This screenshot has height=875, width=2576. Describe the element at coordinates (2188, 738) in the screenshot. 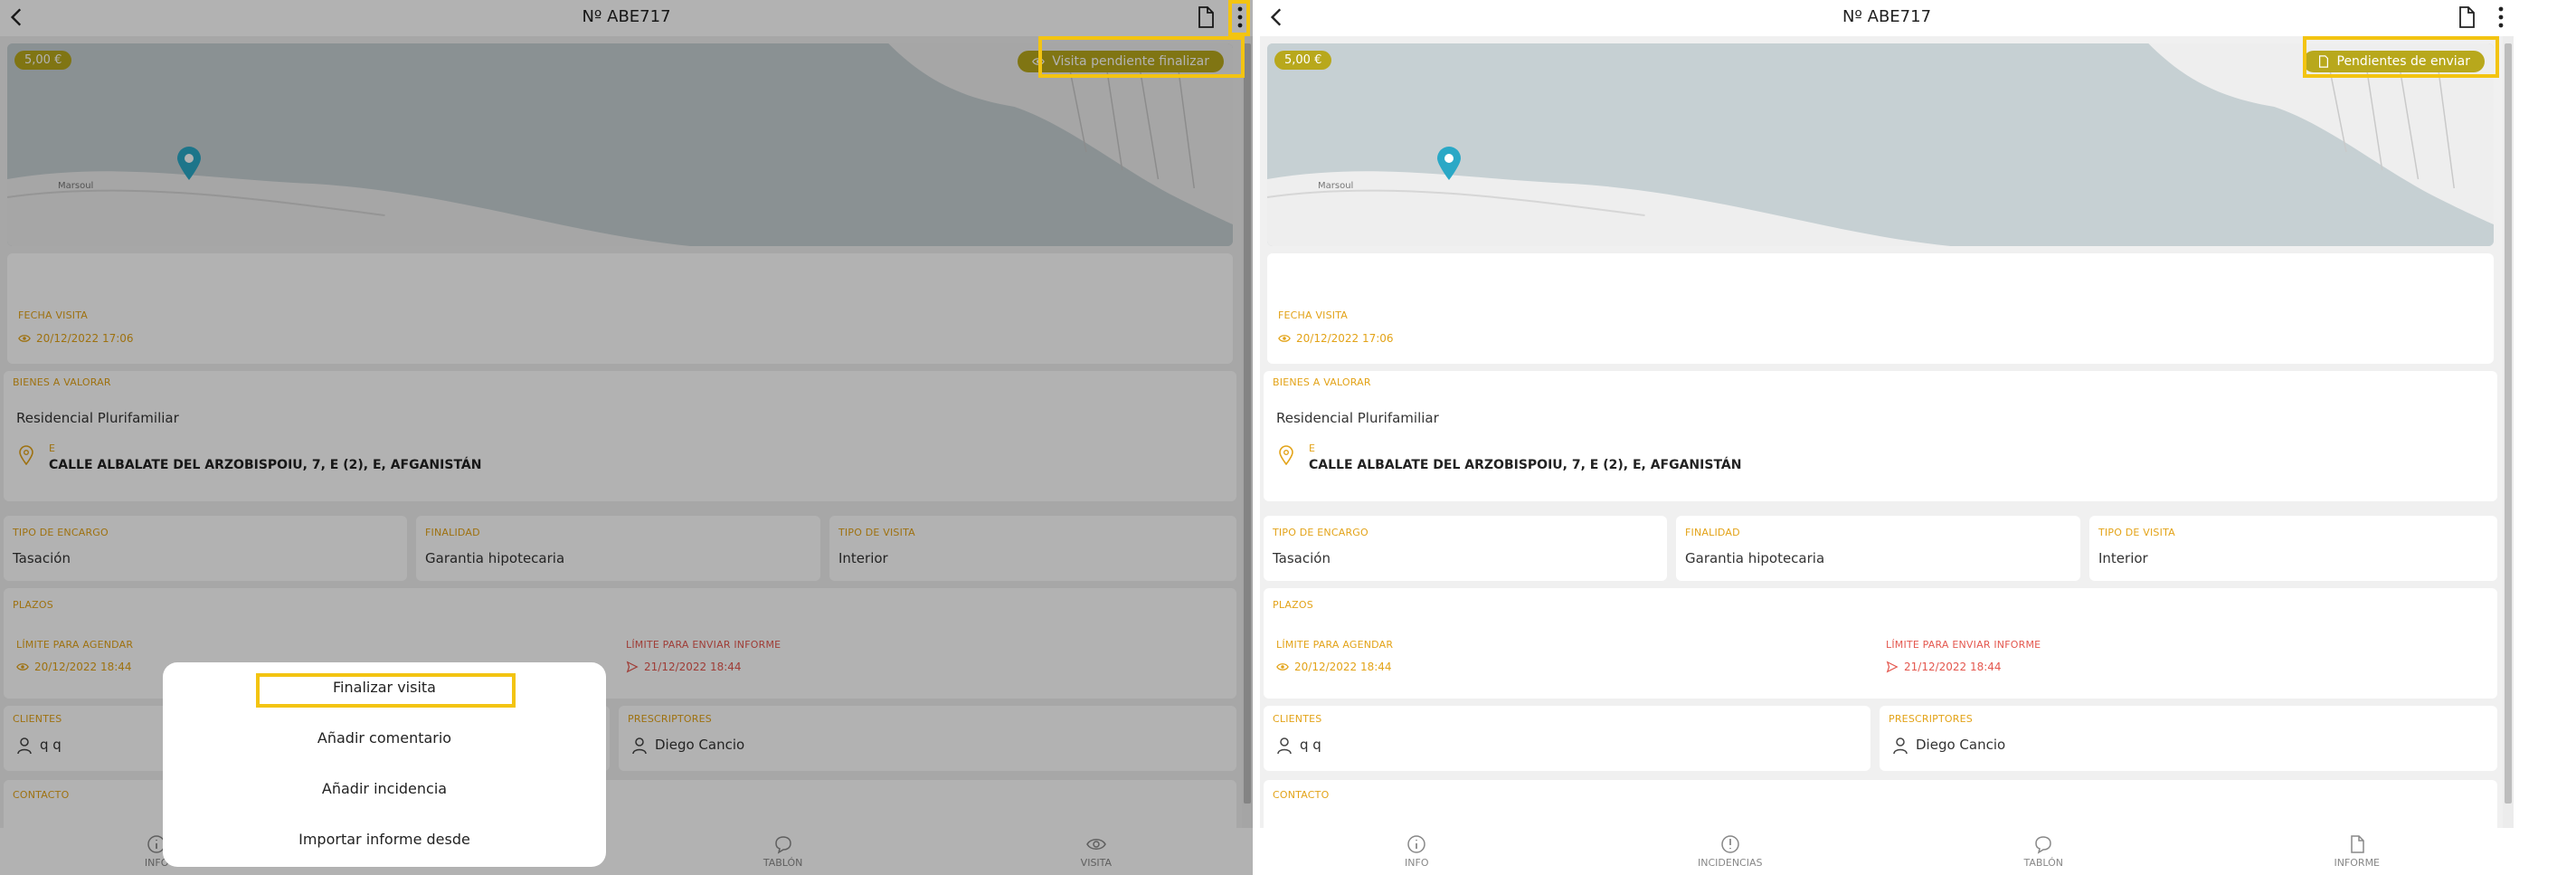

I see `prescribers-card: PRESCRIPTORES Diego Cancio` at that location.